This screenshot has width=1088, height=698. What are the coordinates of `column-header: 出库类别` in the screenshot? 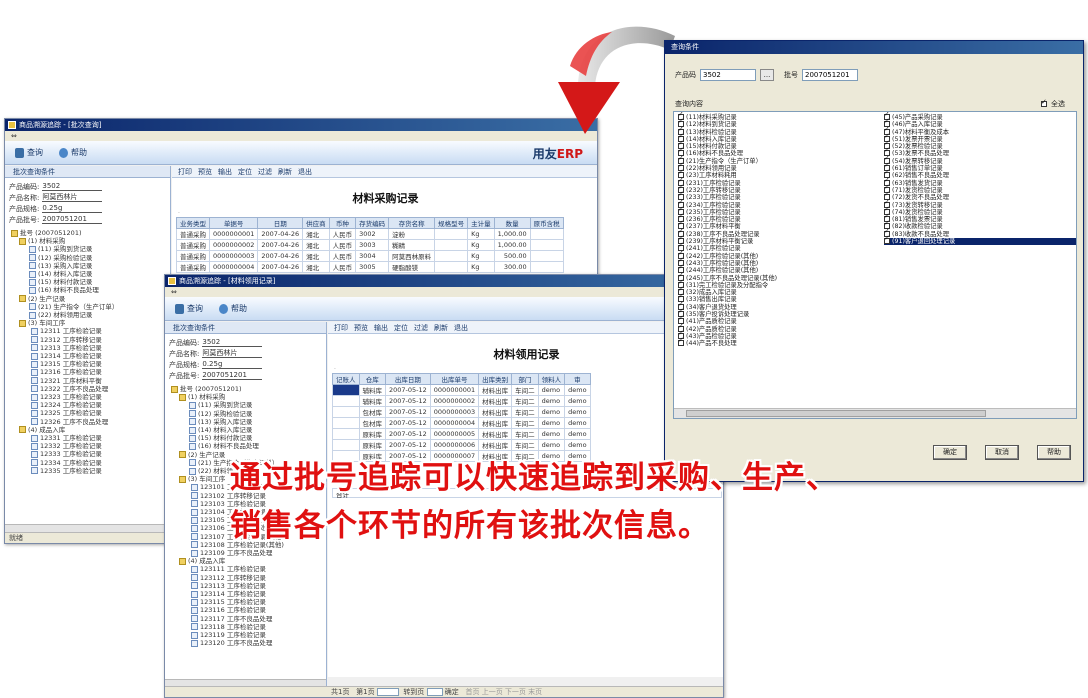 It's located at (495, 379).